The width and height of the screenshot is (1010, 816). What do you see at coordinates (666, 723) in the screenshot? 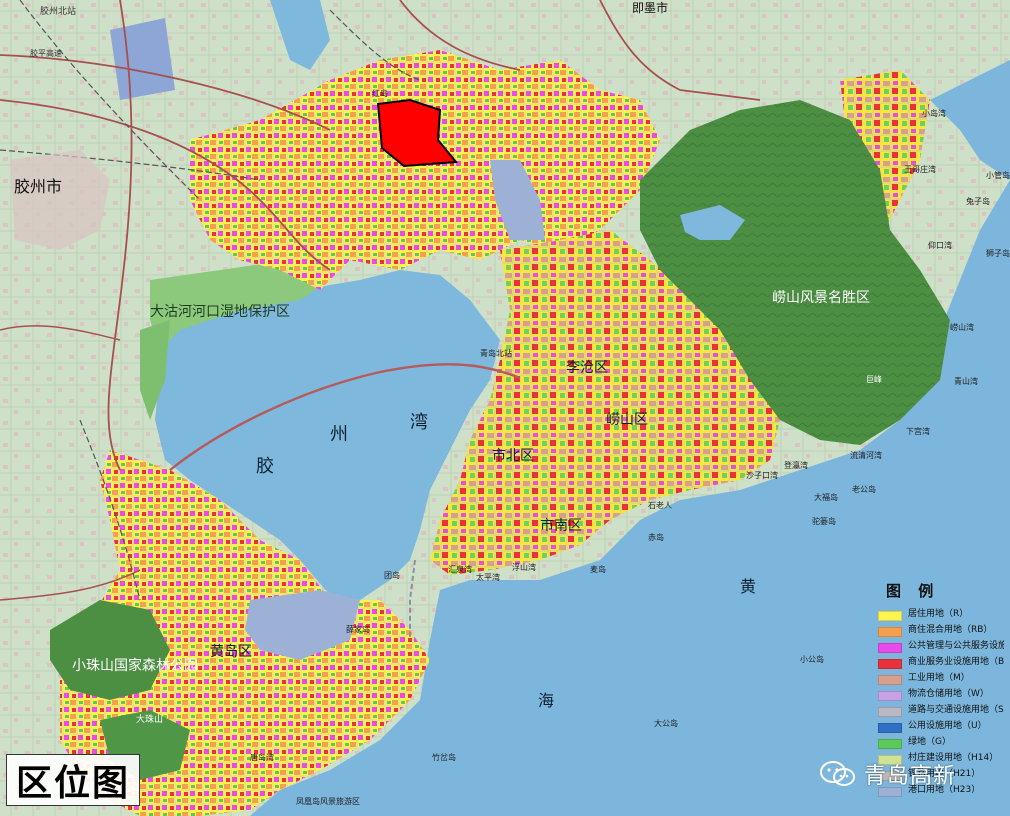
I see `label-dagong: 大公岛` at bounding box center [666, 723].